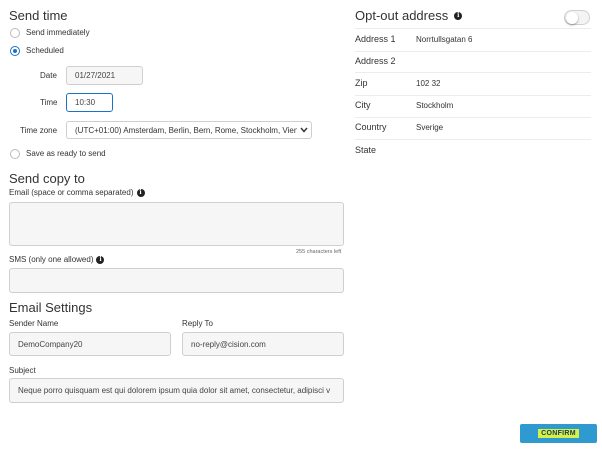 The image size is (602, 449). I want to click on chevron-down-icon, so click(304, 130).